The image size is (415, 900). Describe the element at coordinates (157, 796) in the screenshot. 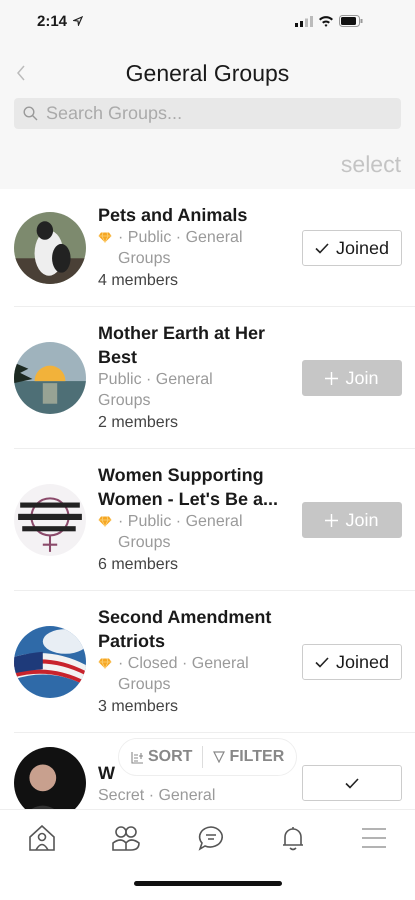

I see `group-details: Secret · General` at that location.